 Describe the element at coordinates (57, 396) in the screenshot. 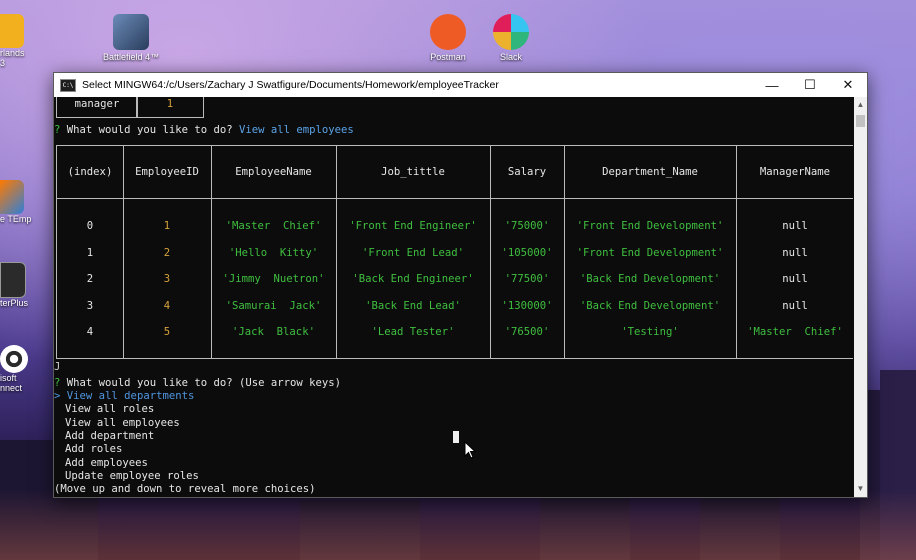

I see `pointer-icon: >` at that location.